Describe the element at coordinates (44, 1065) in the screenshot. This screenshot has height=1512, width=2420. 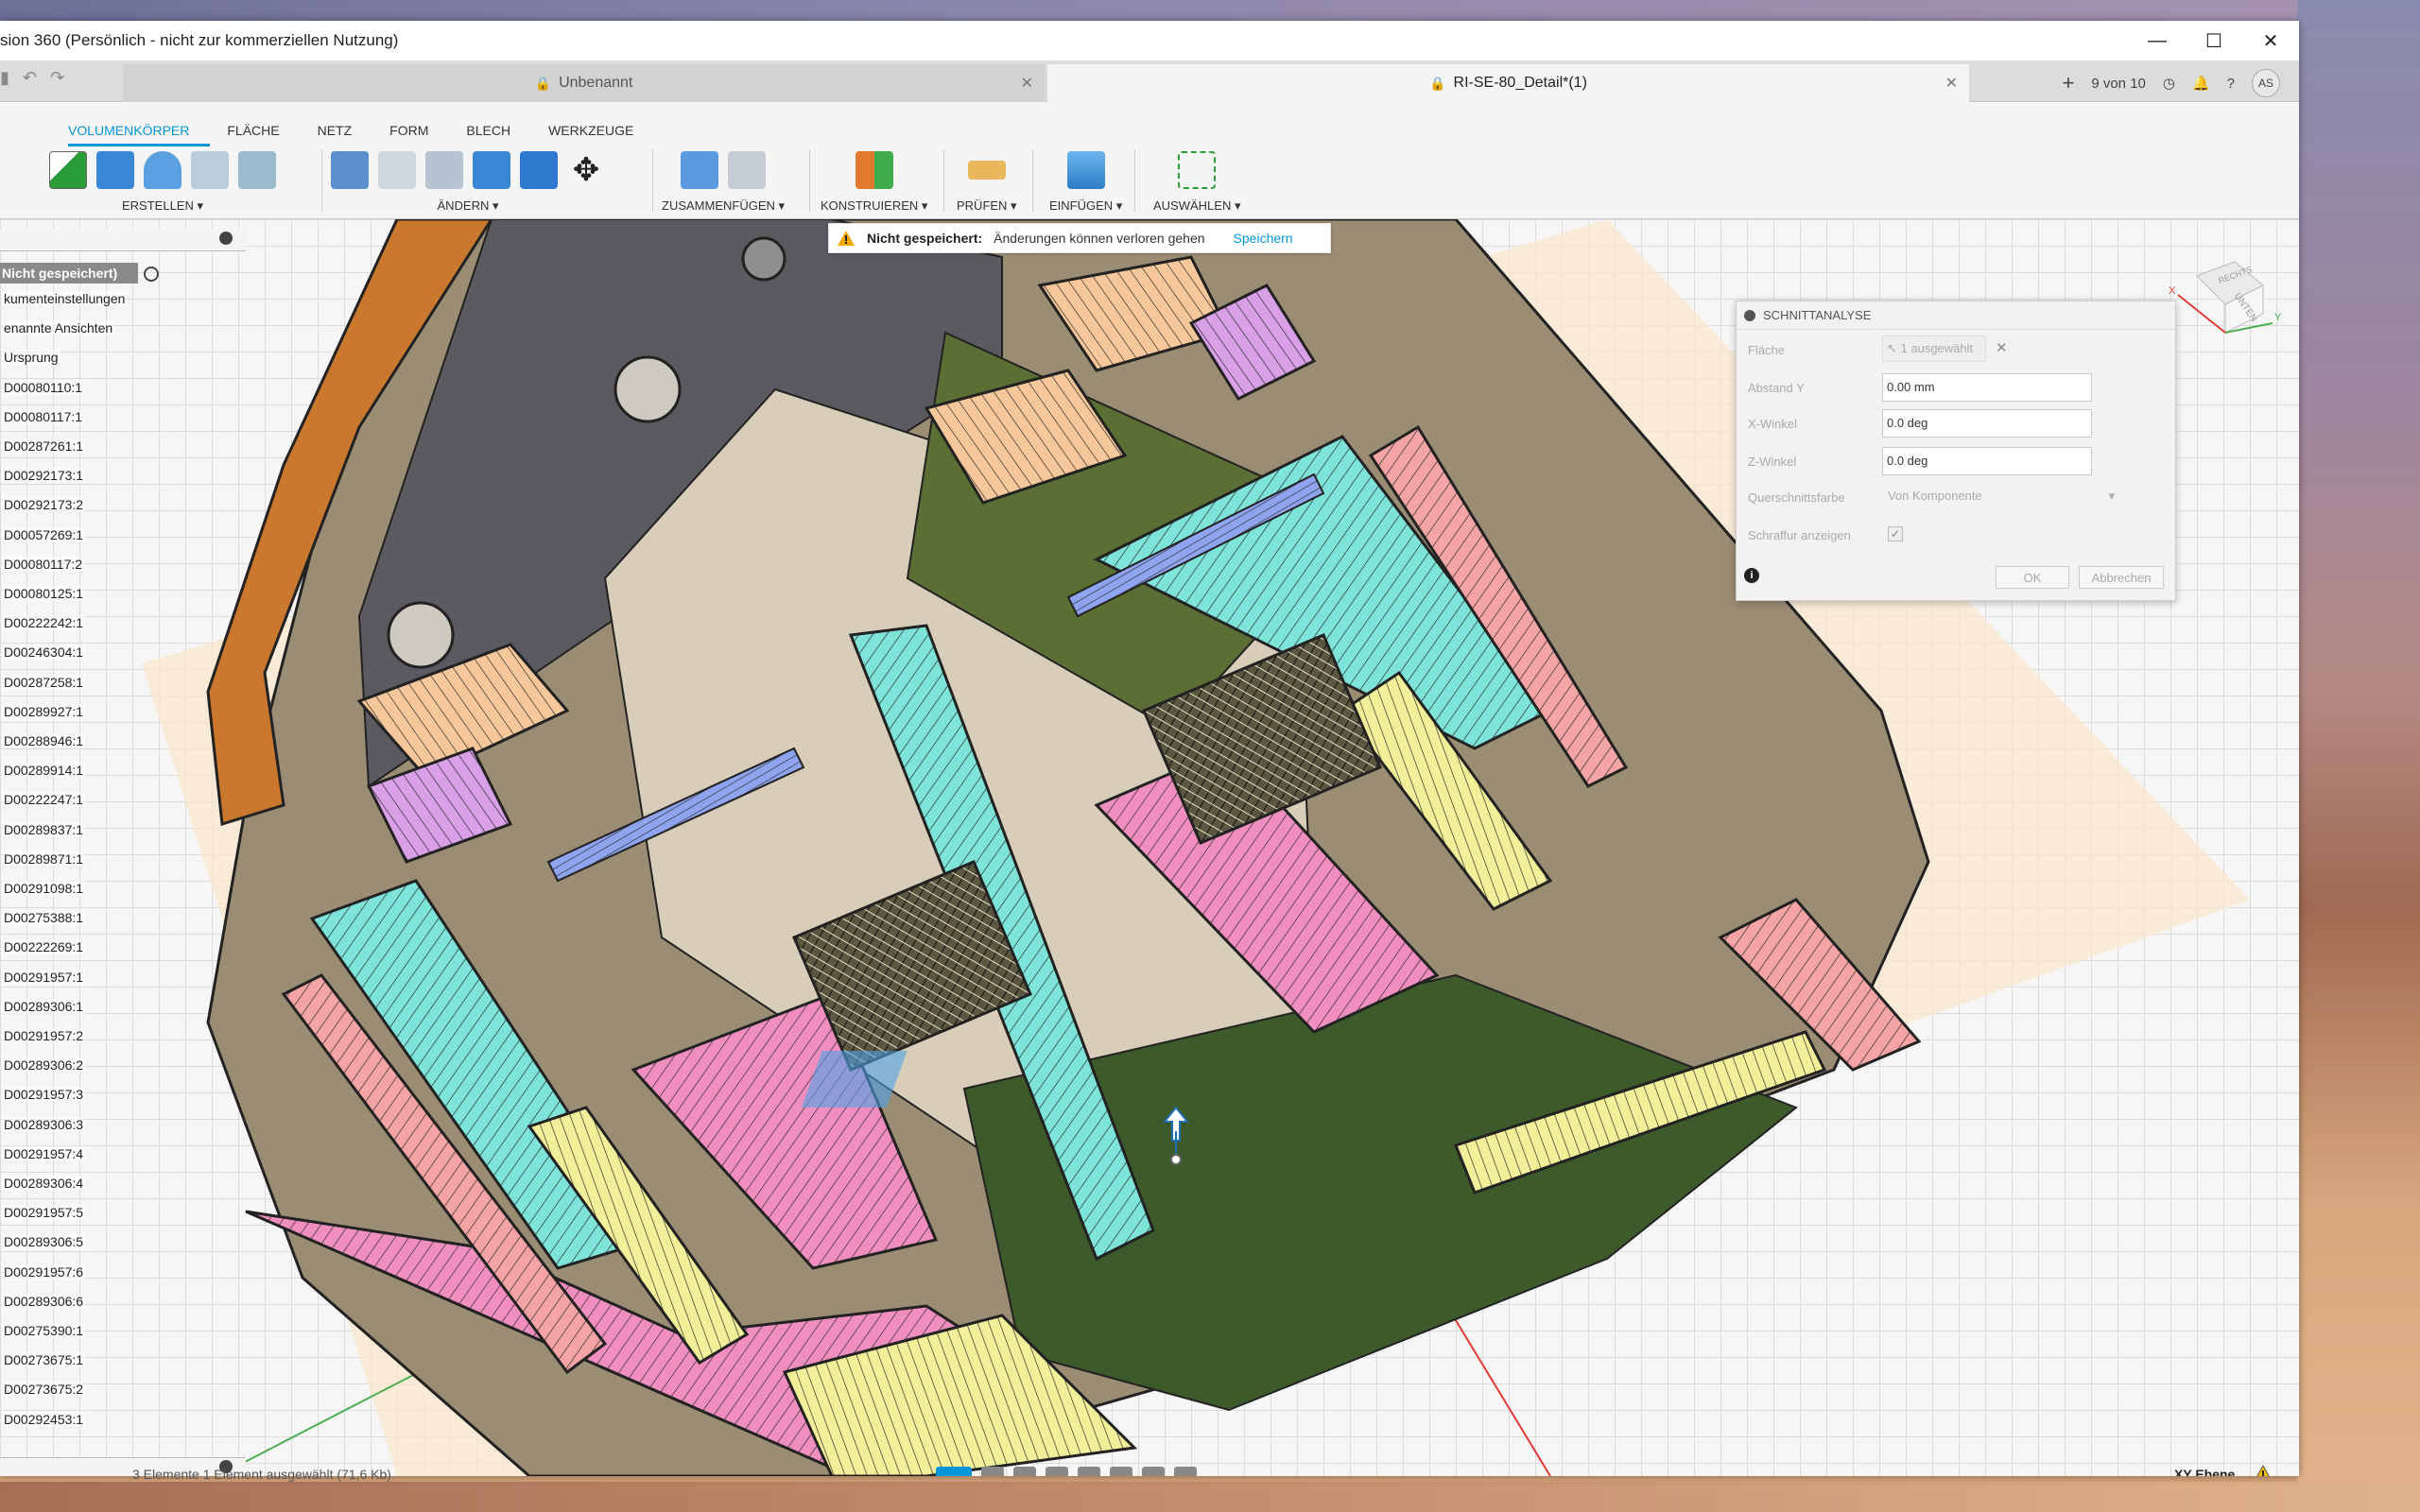
I see `browser-tree-item: D00289306:2` at that location.